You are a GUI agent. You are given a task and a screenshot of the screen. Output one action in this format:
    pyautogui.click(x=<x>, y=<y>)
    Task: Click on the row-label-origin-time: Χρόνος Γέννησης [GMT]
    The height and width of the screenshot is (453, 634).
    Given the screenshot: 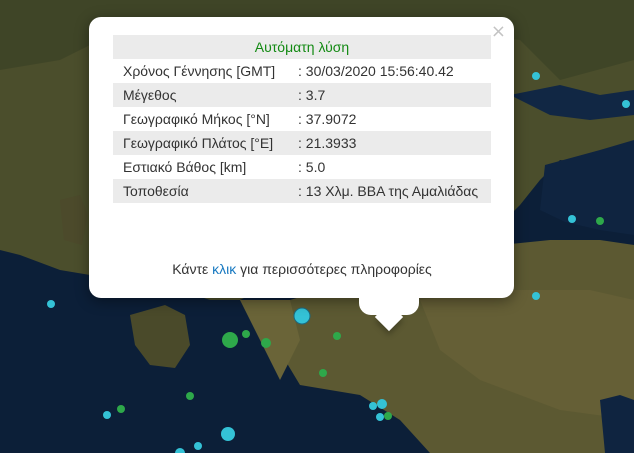 What is the action you would take?
    pyautogui.click(x=199, y=71)
    